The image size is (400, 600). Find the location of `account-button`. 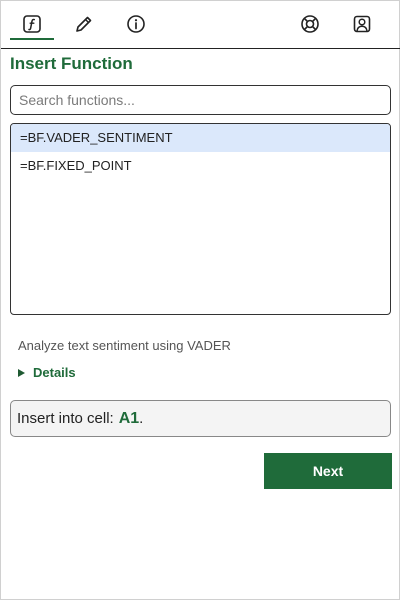

account-button is located at coordinates (362, 24).